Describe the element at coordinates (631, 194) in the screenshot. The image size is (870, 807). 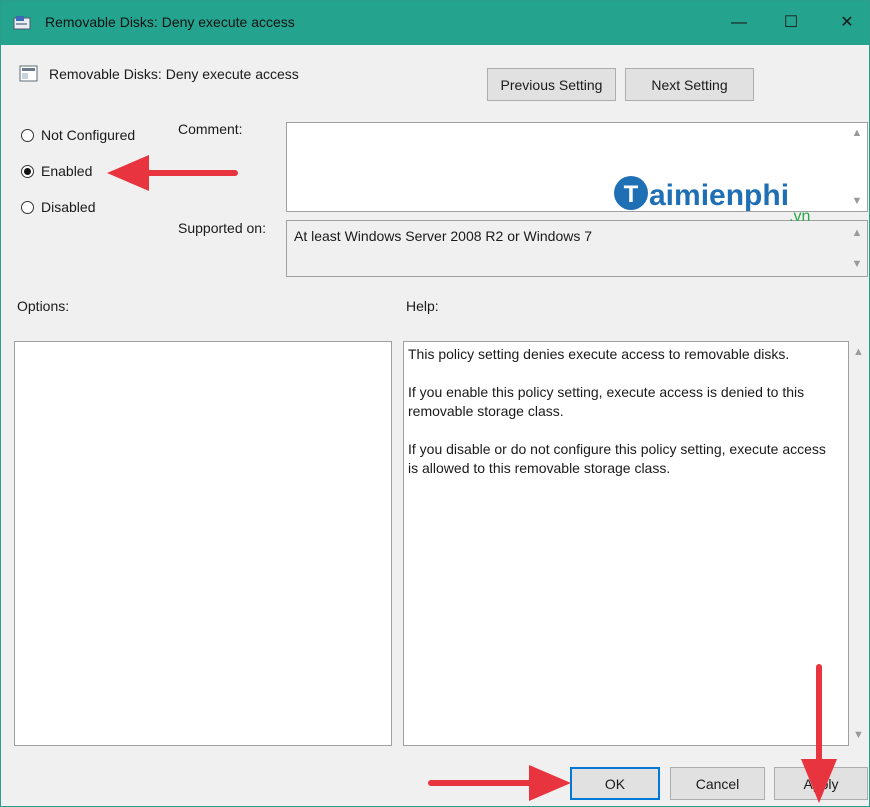
I see `watermark-initial: T` at that location.